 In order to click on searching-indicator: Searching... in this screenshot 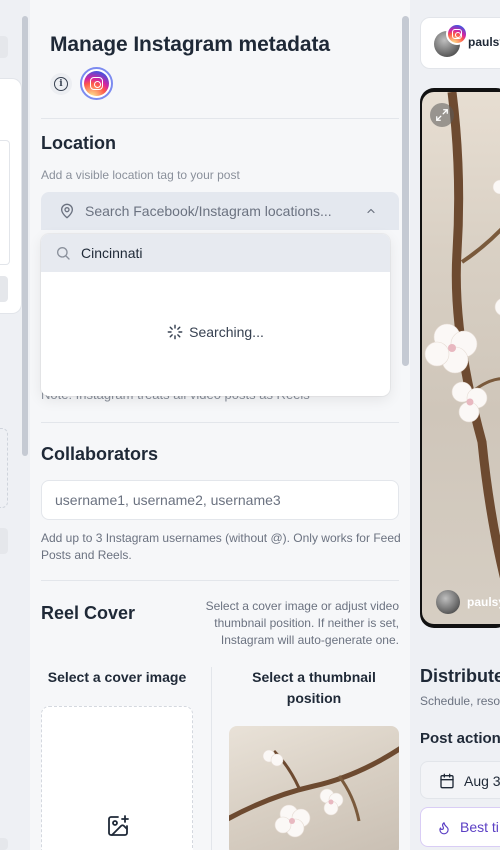, I will do `click(215, 332)`.